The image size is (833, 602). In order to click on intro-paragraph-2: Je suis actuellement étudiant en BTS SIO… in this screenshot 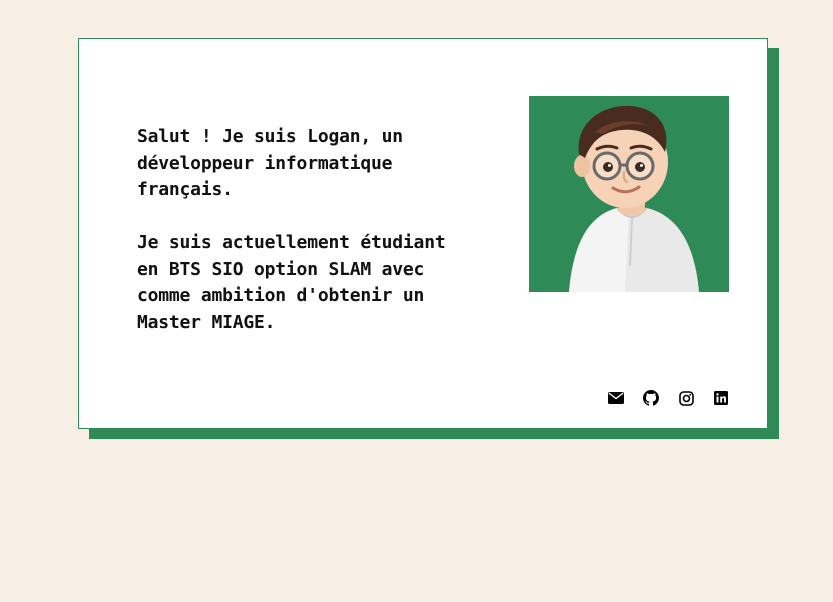, I will do `click(291, 282)`.